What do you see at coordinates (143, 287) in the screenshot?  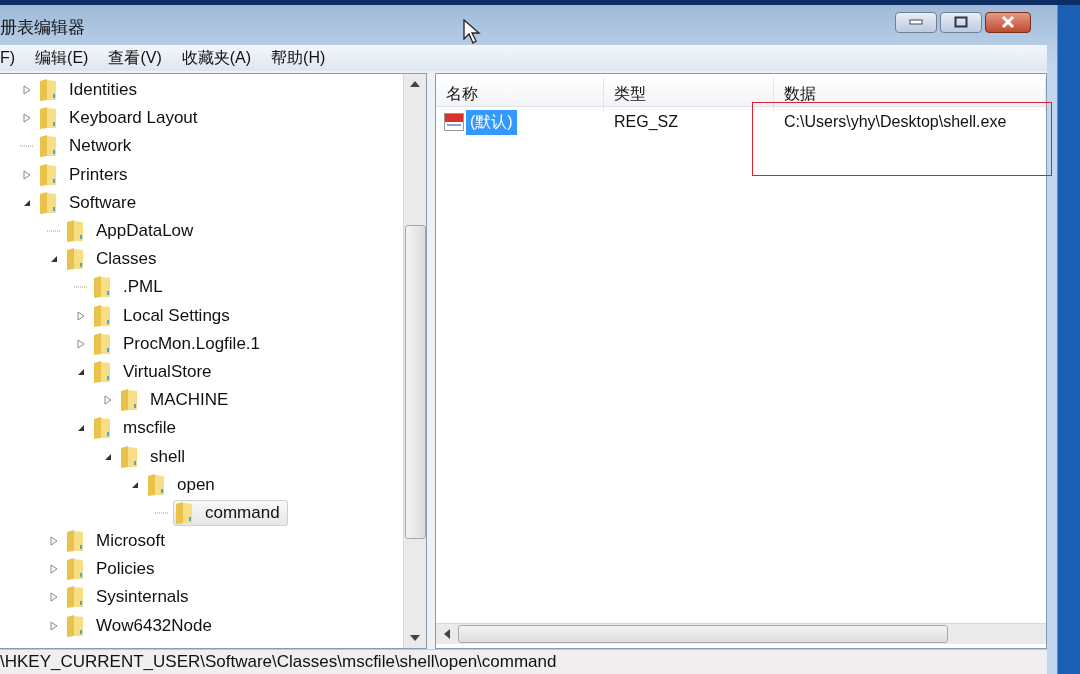 I see `tree-item: .PML` at bounding box center [143, 287].